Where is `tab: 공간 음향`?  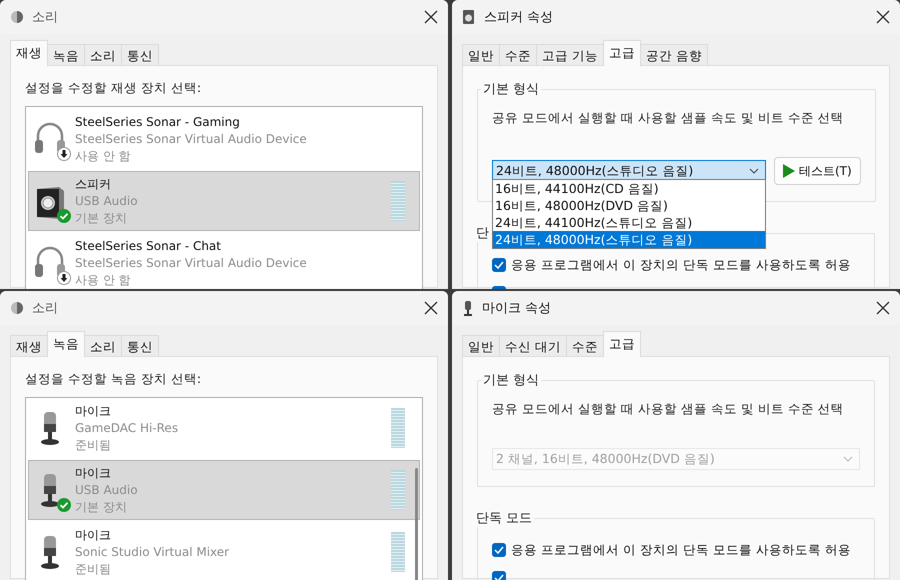 tab: 공간 음향 is located at coordinates (674, 55).